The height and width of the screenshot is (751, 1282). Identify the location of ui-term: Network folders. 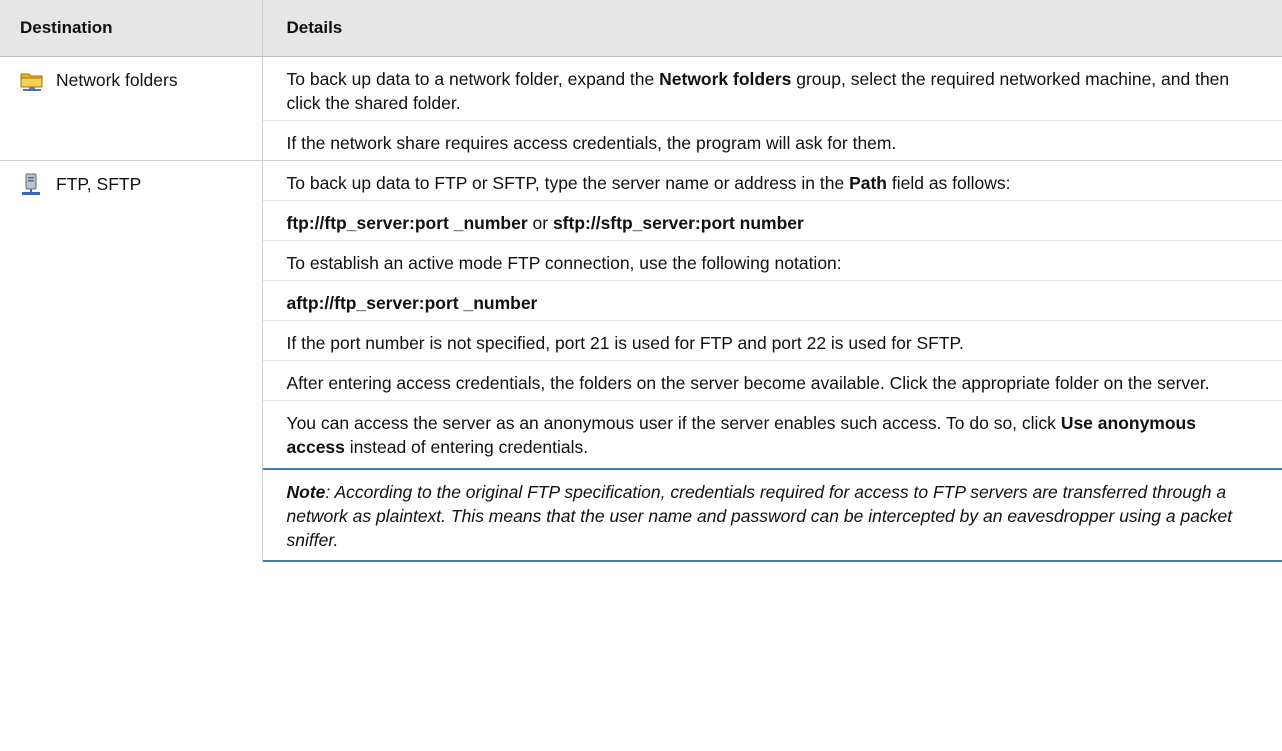
(725, 79).